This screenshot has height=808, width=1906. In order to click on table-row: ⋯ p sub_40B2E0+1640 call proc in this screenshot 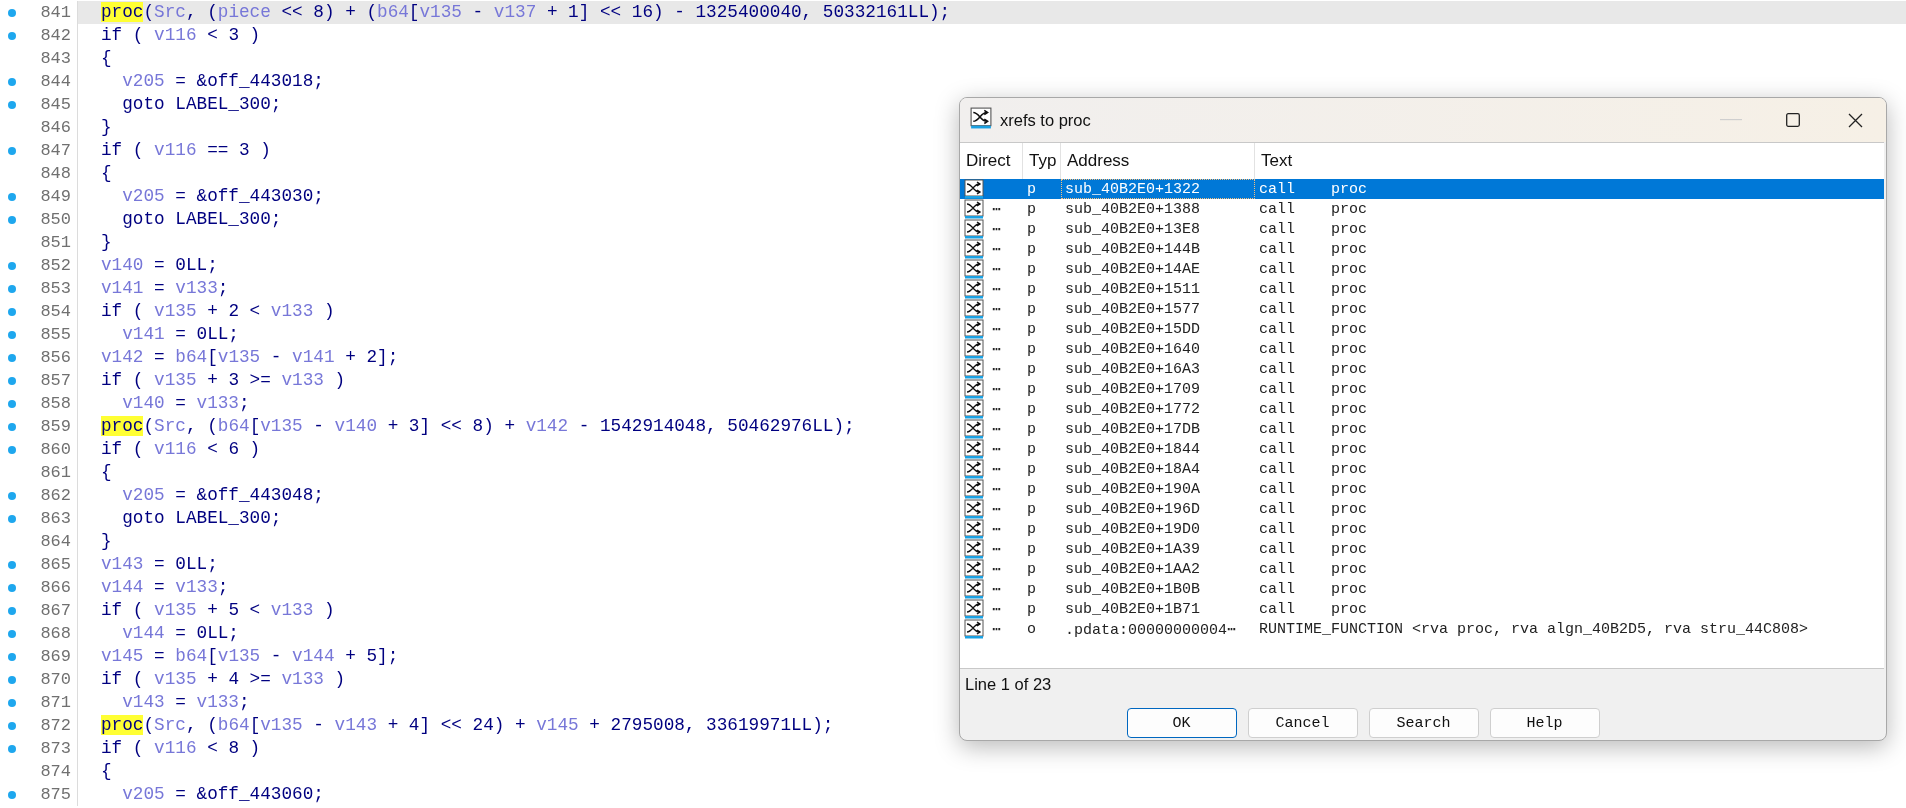, I will do `click(1422, 349)`.